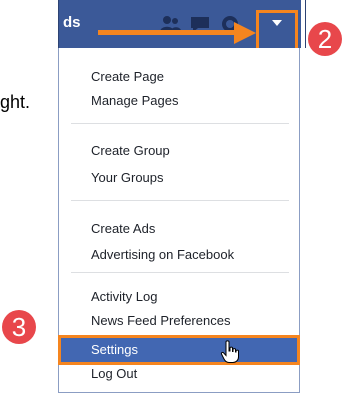  I want to click on callout-arrow-head-icon, so click(245, 33).